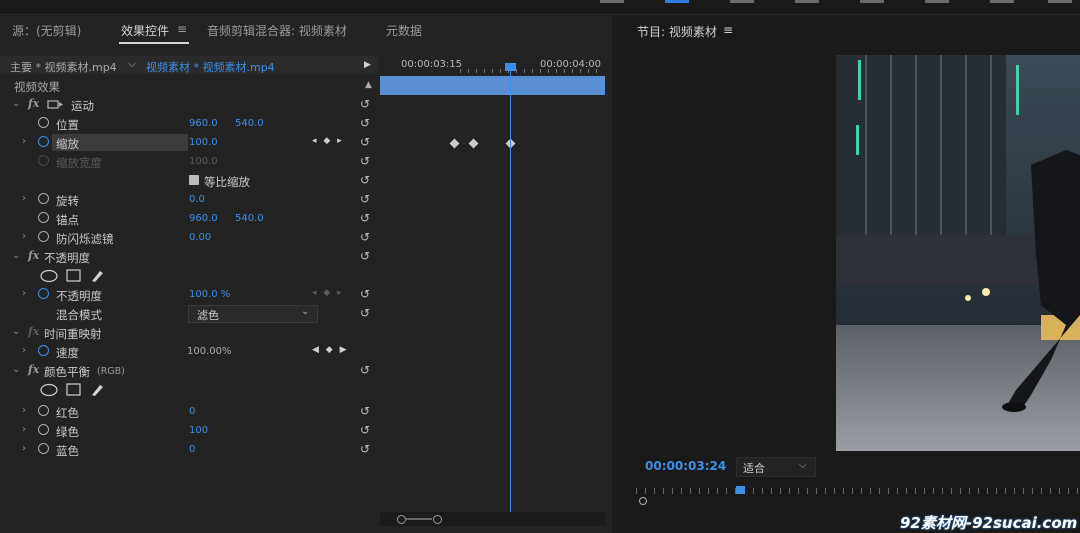  Describe the element at coordinates (330, 350) in the screenshot. I see `keyframe-navigator: ◀ ◆ ▶` at that location.